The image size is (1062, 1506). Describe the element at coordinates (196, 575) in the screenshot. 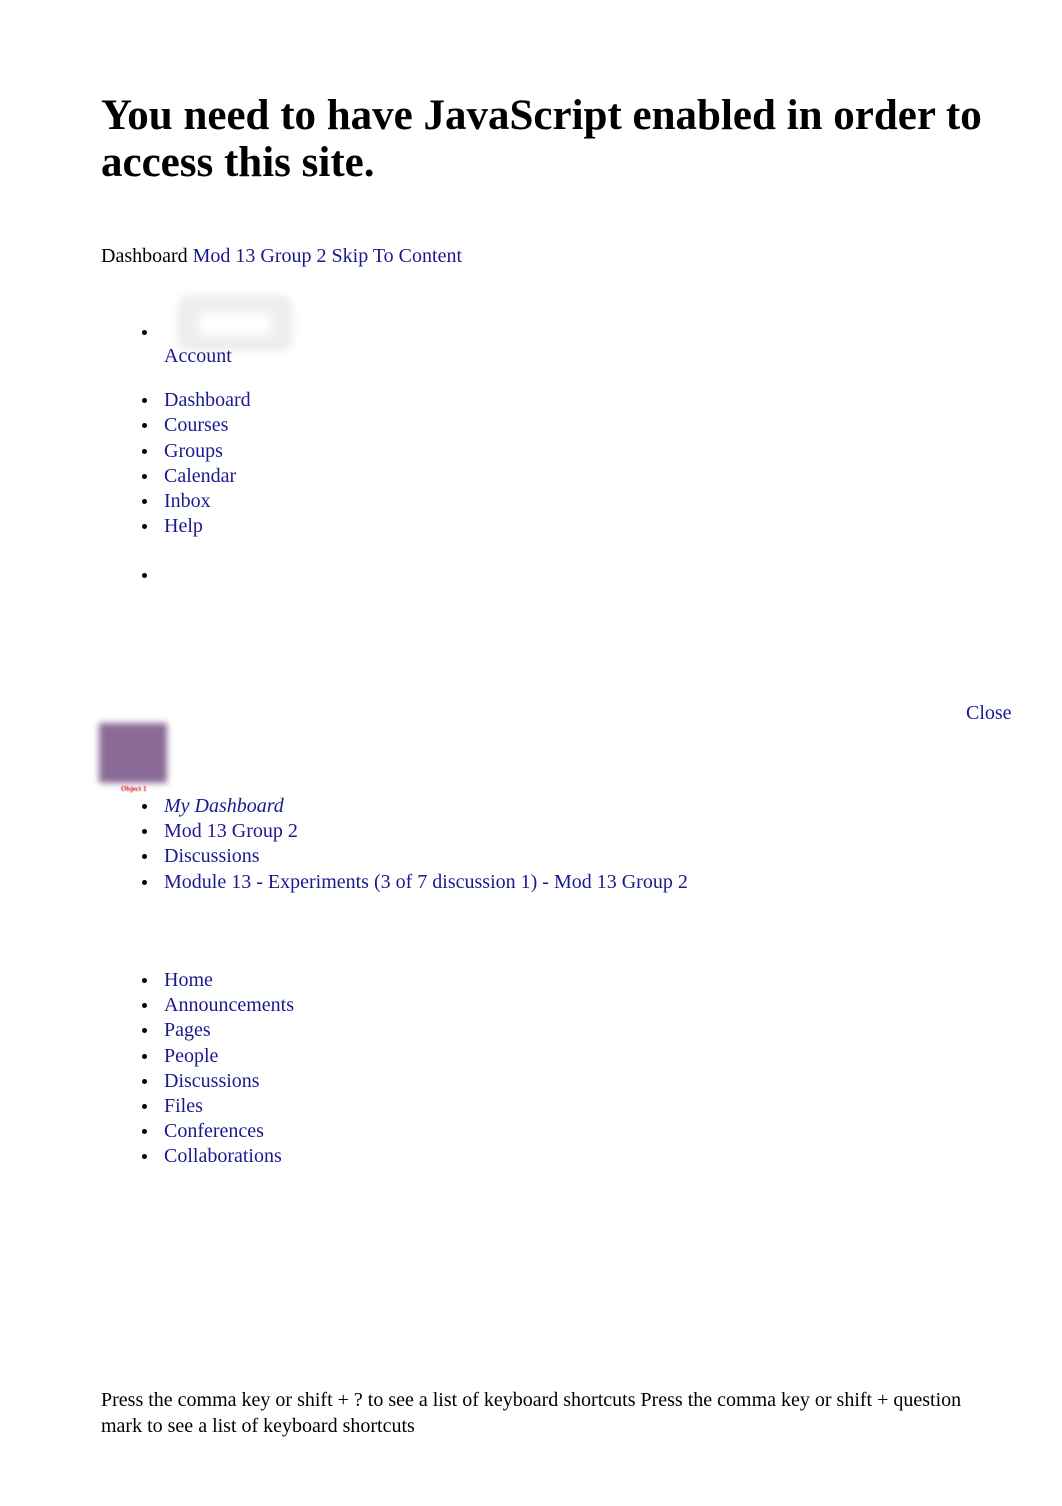

I see `list-item-empty` at that location.